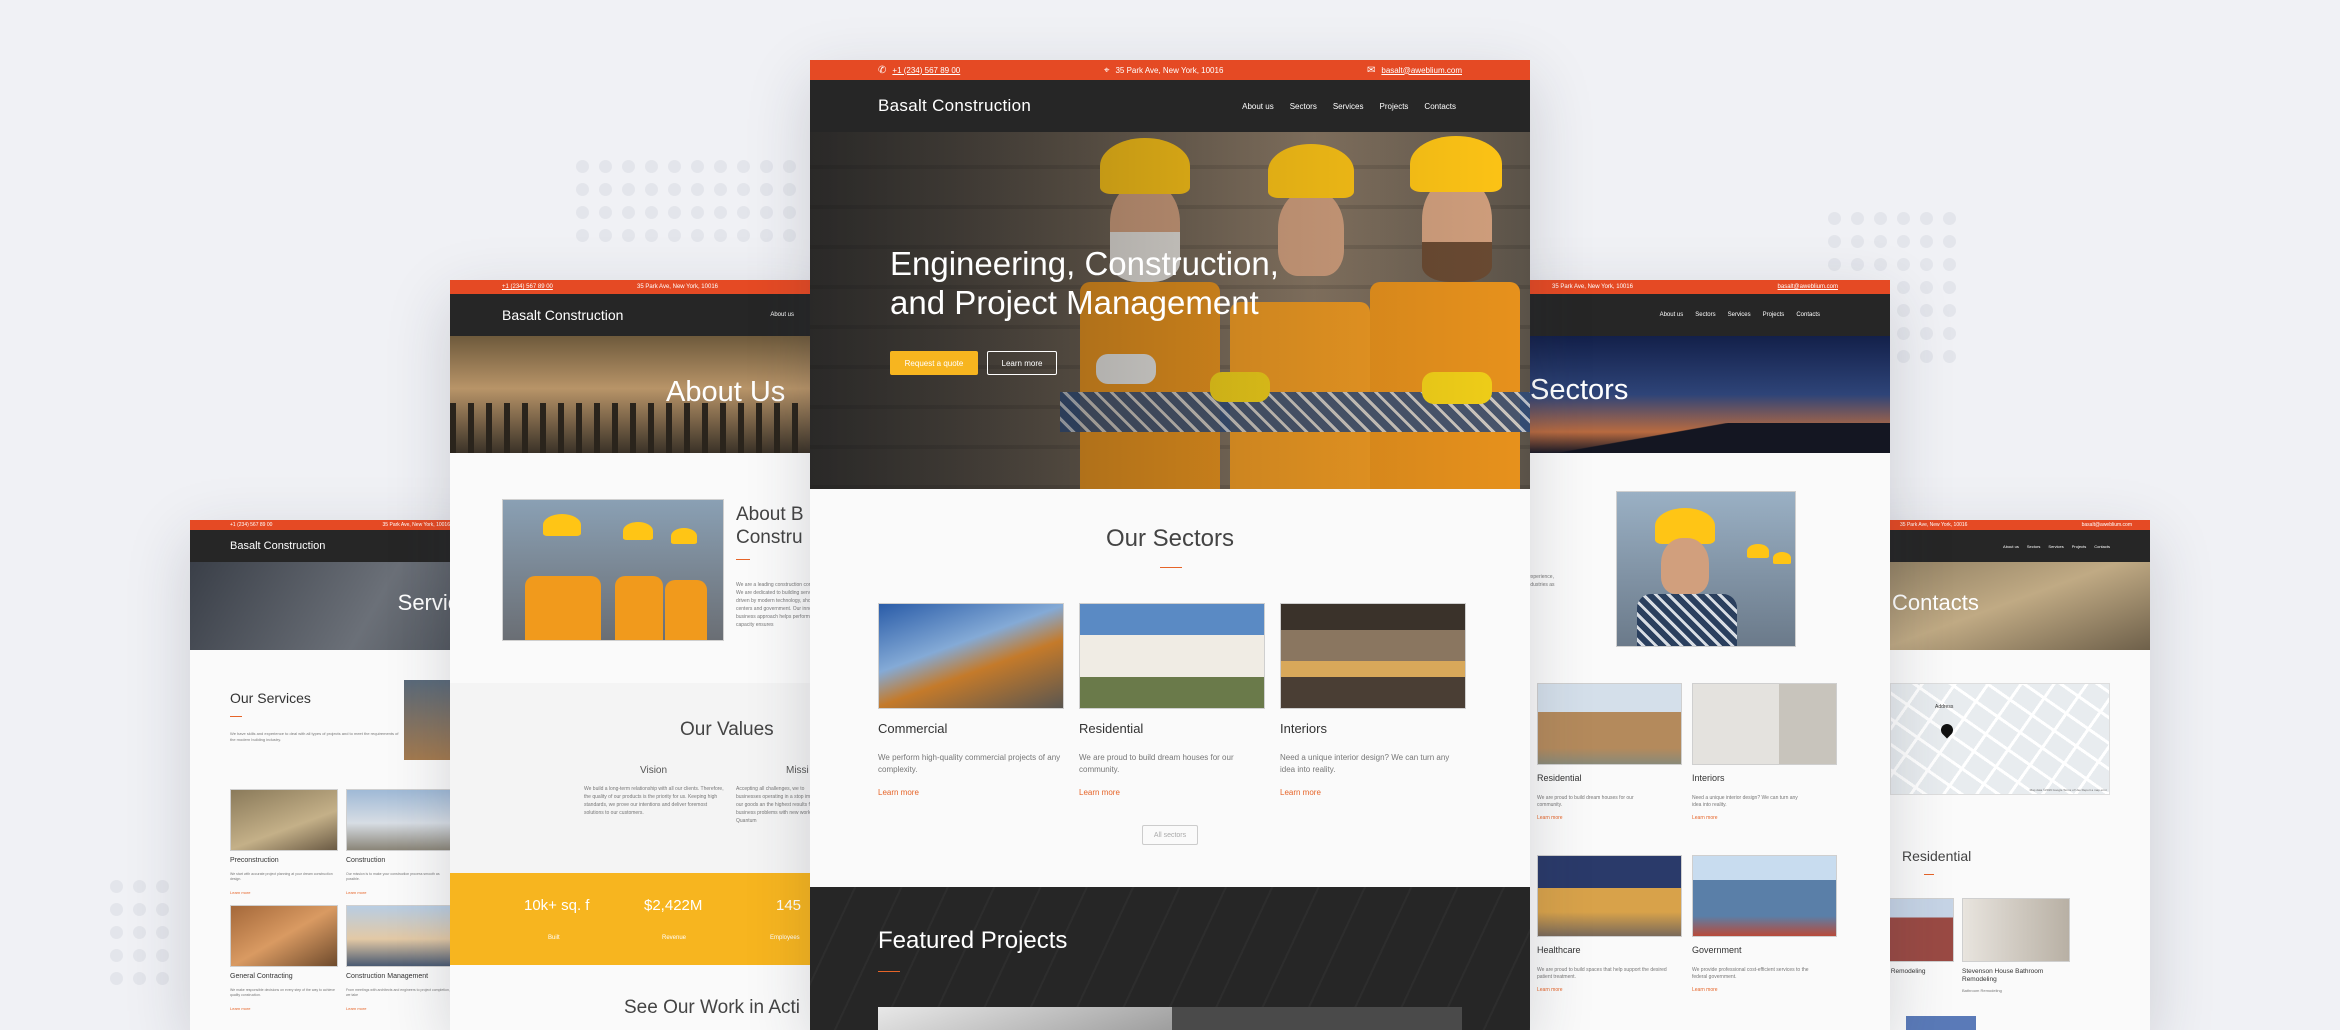 The image size is (2340, 1030). What do you see at coordinates (1170, 835) in the screenshot?
I see `all-sectors-button: All sectors` at bounding box center [1170, 835].